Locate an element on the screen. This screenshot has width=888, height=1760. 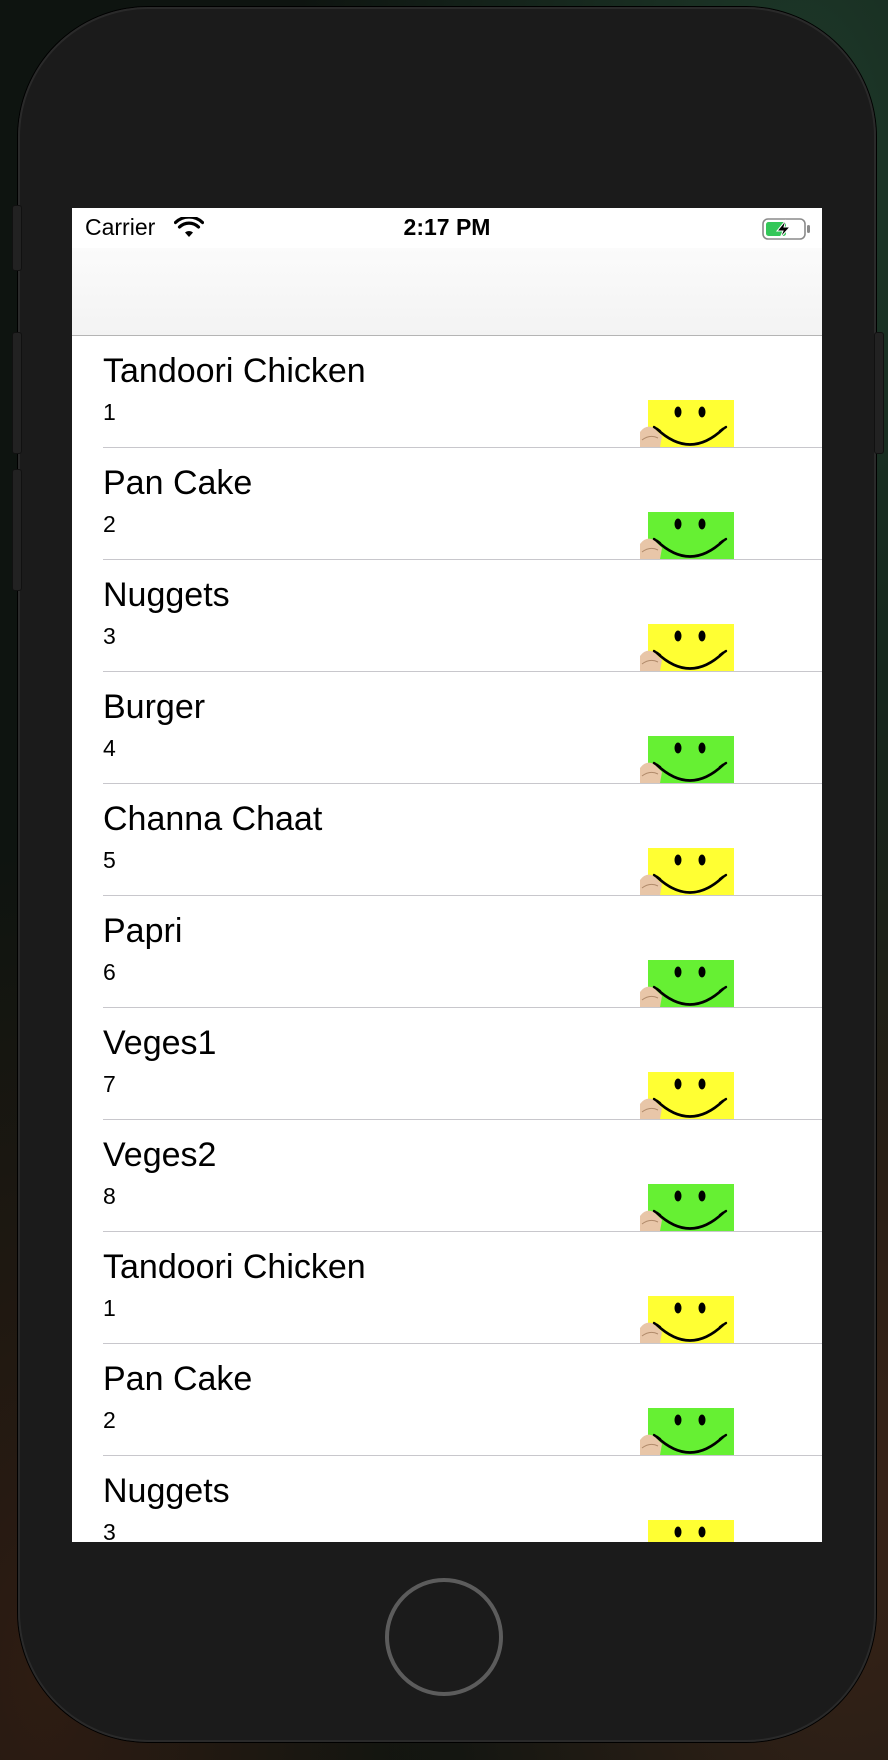
navigation-bar is located at coordinates (447, 292).